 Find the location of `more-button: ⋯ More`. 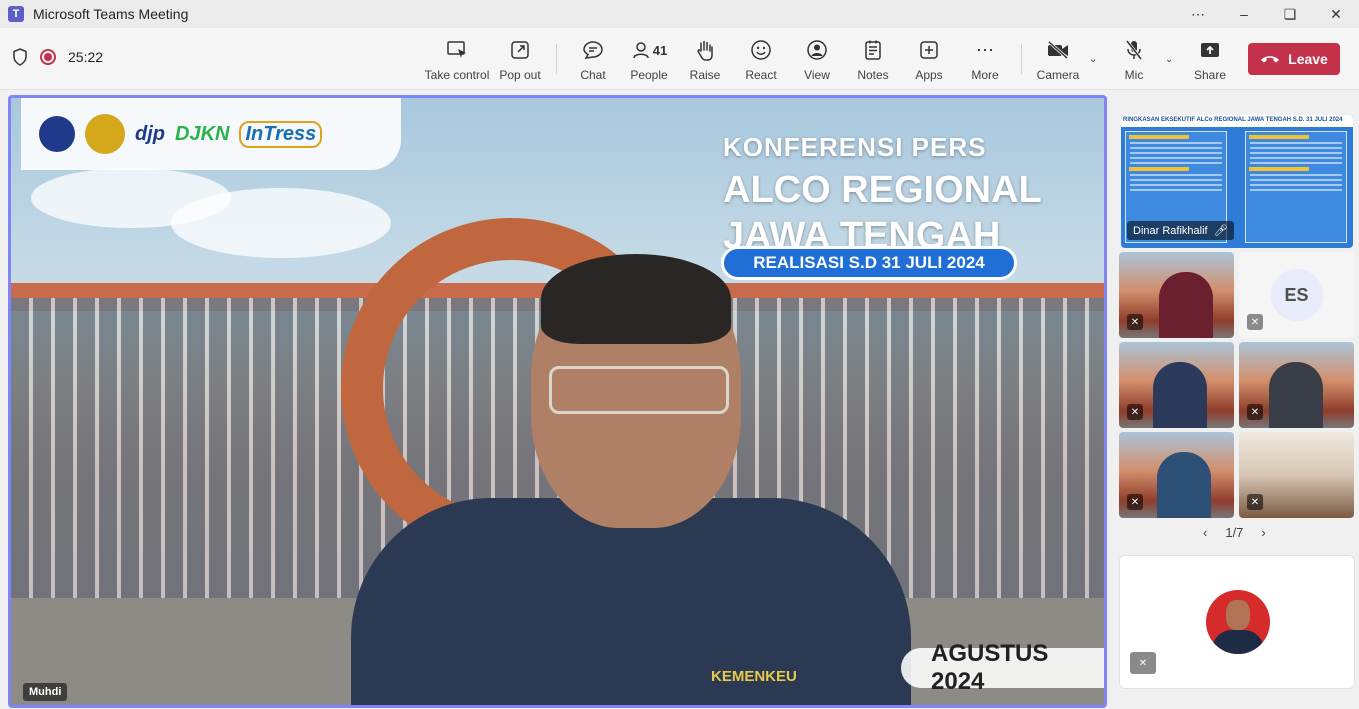

more-button: ⋯ More is located at coordinates (985, 61).